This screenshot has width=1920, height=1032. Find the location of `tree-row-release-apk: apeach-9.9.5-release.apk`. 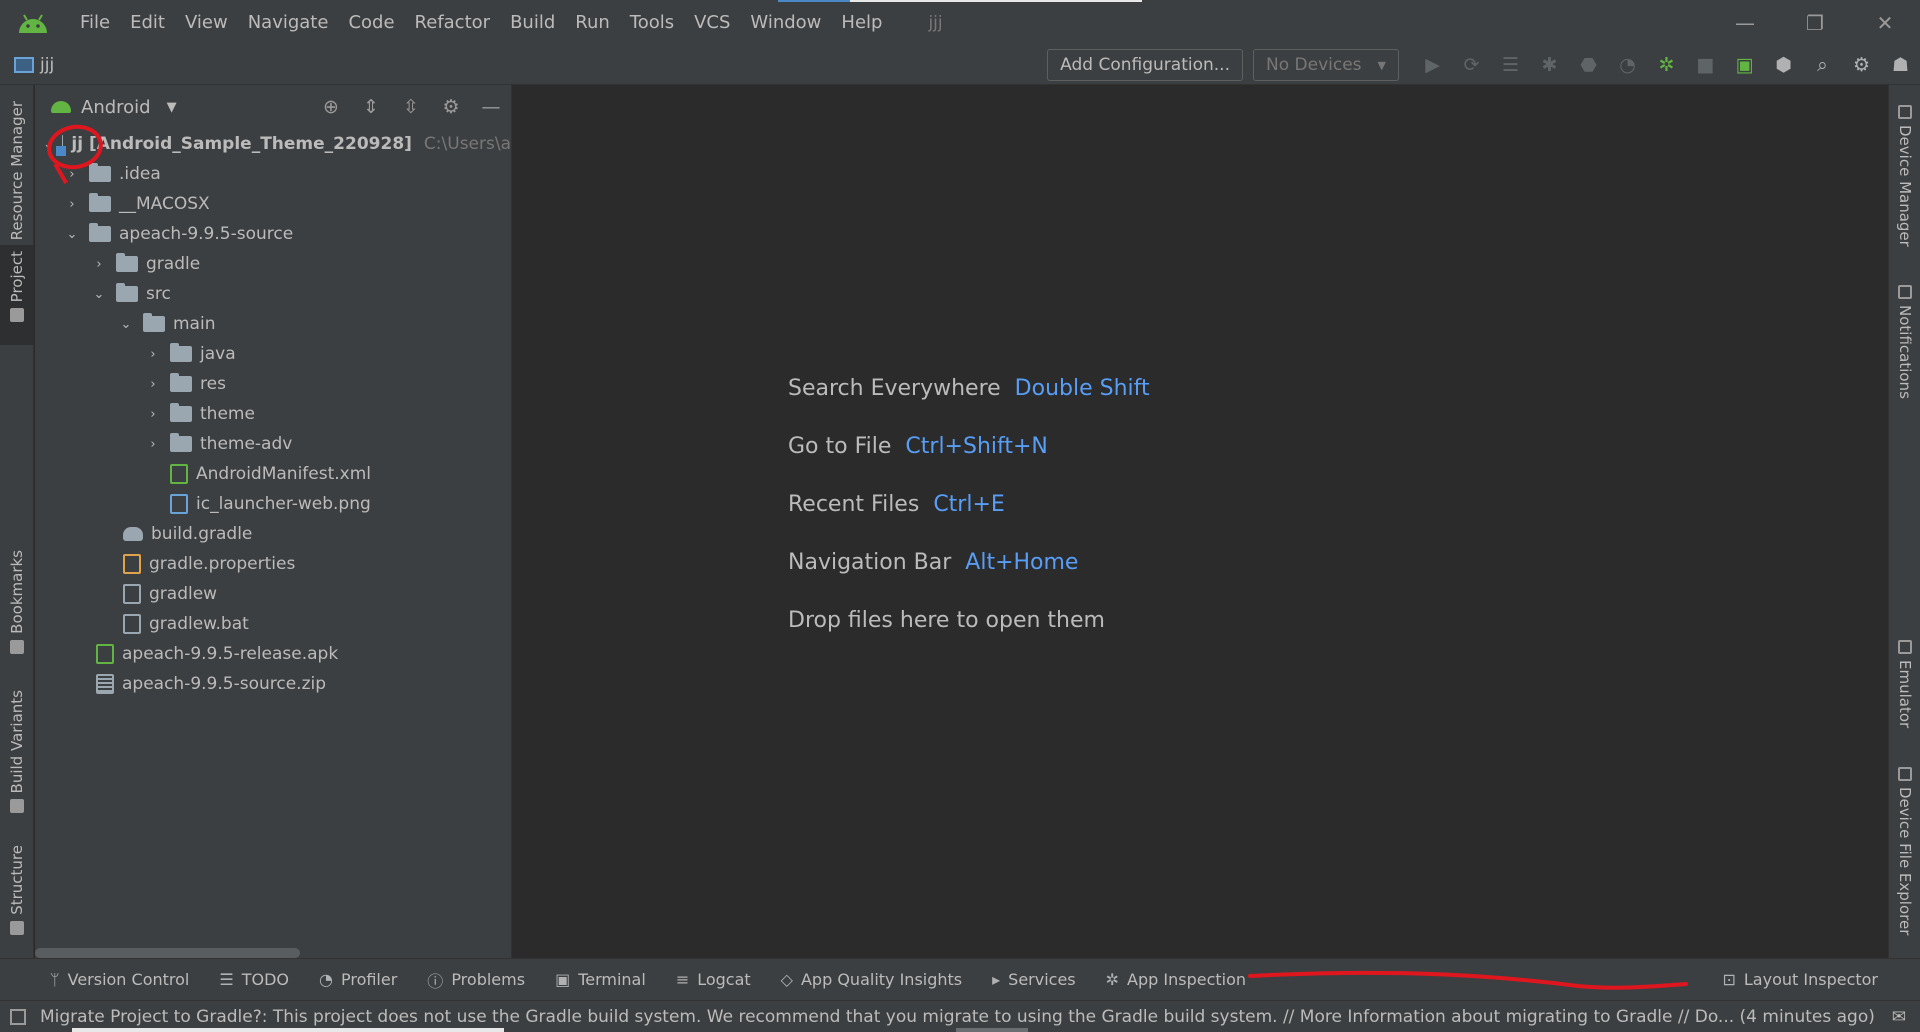

tree-row-release-apk: apeach-9.9.5-release.apk is located at coordinates (273, 654).